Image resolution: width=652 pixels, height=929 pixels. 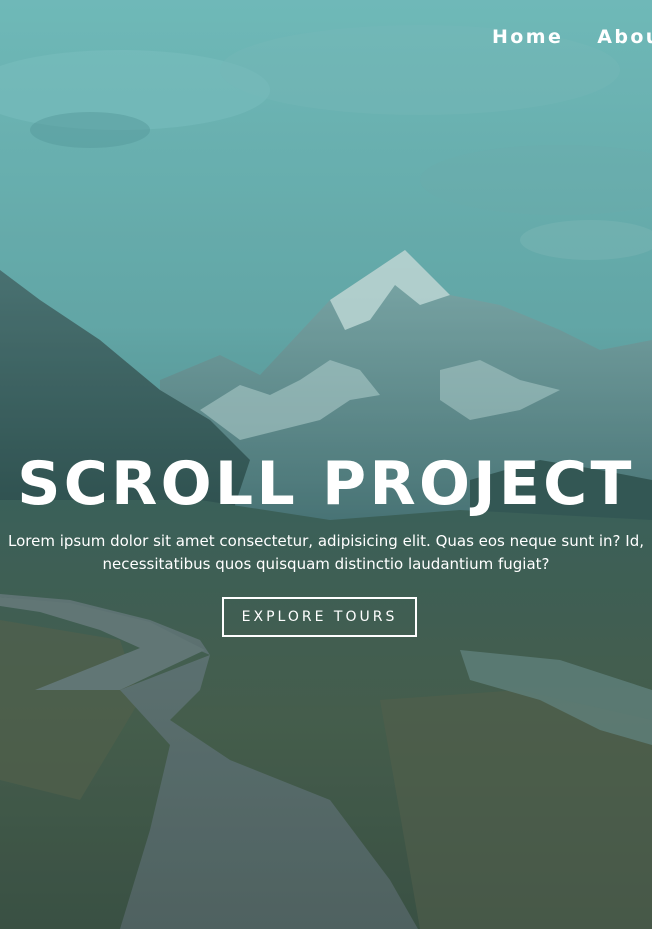 I want to click on nav-link-home: Home, so click(x=527, y=37).